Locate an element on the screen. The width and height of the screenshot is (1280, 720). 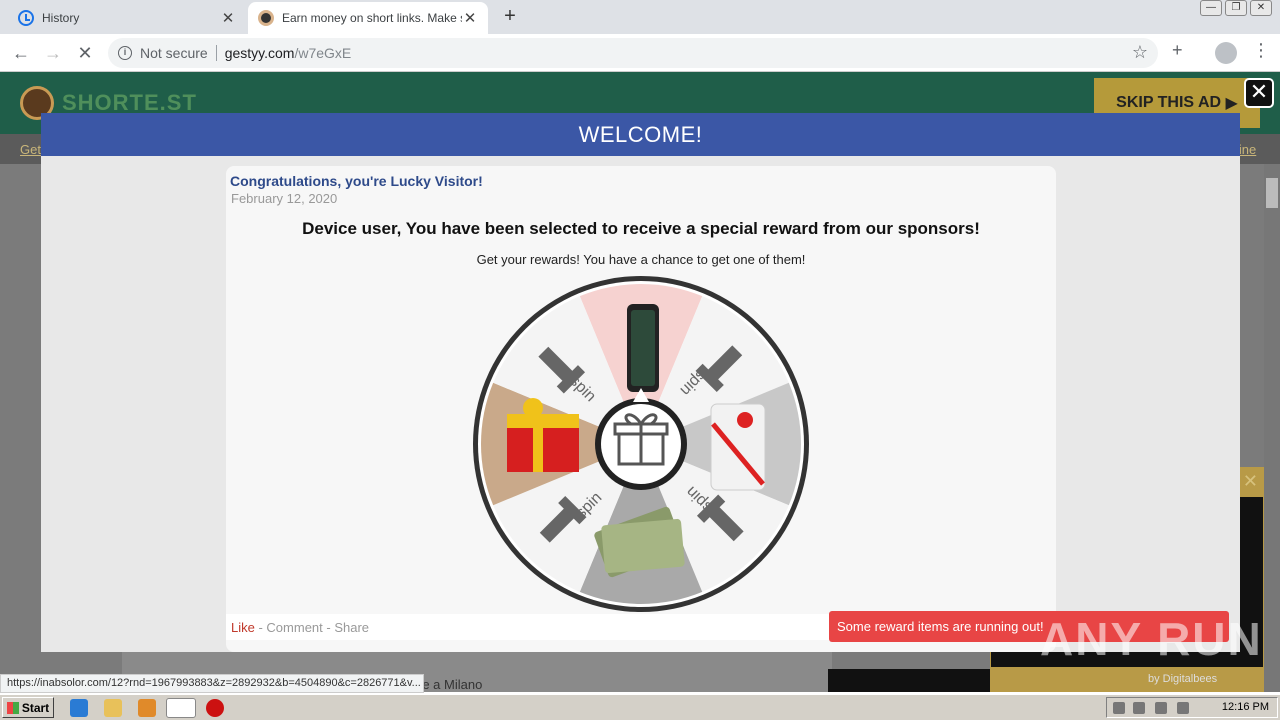
menu-kebab-icon: ⋮ is located at coordinates (1261, 50).